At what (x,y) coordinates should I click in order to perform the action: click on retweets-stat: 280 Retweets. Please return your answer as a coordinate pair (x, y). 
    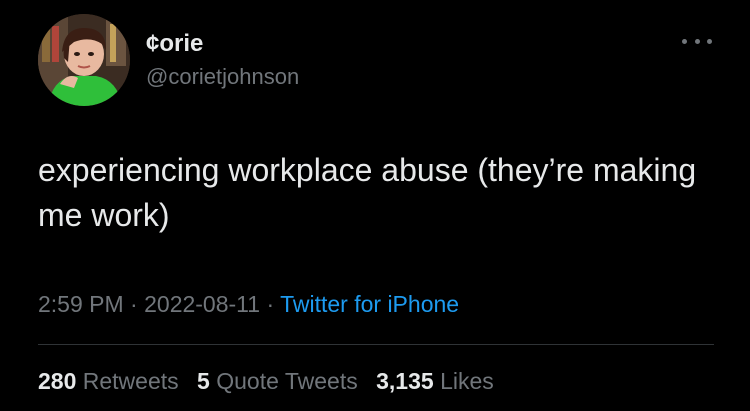
    Looking at the image, I should click on (108, 381).